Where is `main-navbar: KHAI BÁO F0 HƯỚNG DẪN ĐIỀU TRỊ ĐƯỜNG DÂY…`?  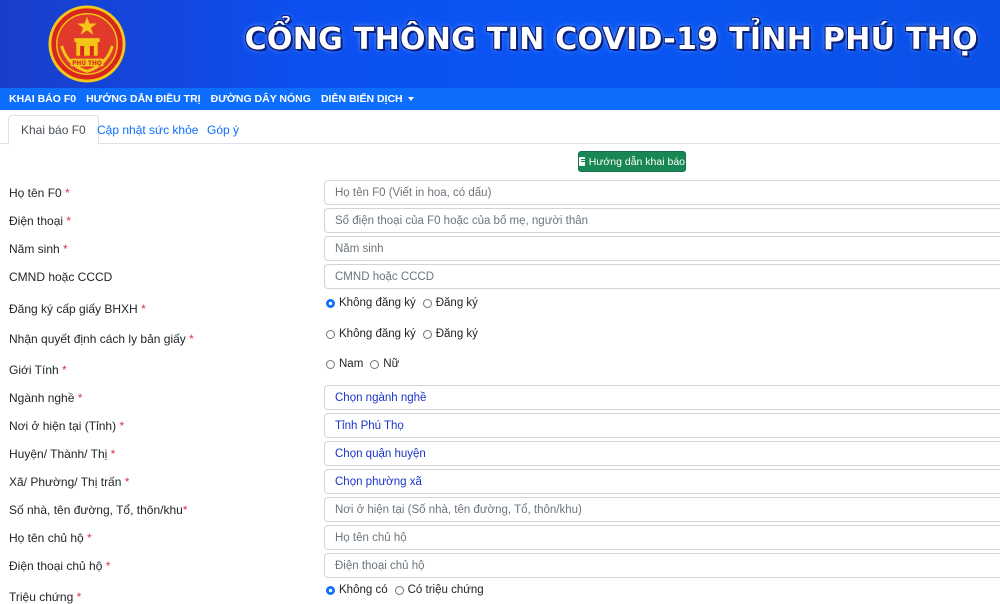 main-navbar: KHAI BÁO F0 HƯỚNG DẪN ĐIỀU TRỊ ĐƯỜNG DÂY… is located at coordinates (500, 99).